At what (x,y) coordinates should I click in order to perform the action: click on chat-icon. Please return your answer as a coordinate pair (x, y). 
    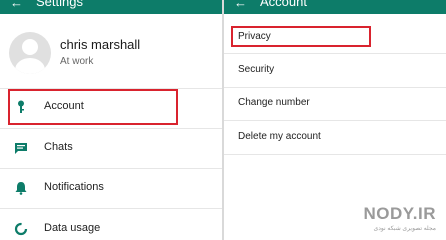
    Looking at the image, I should click on (21, 148).